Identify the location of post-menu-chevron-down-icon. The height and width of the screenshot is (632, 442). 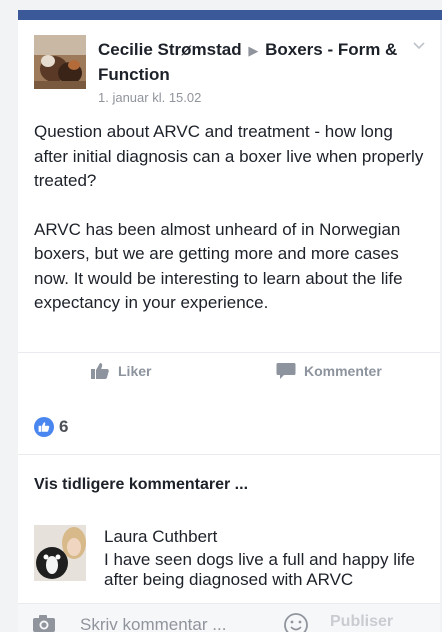
(419, 45).